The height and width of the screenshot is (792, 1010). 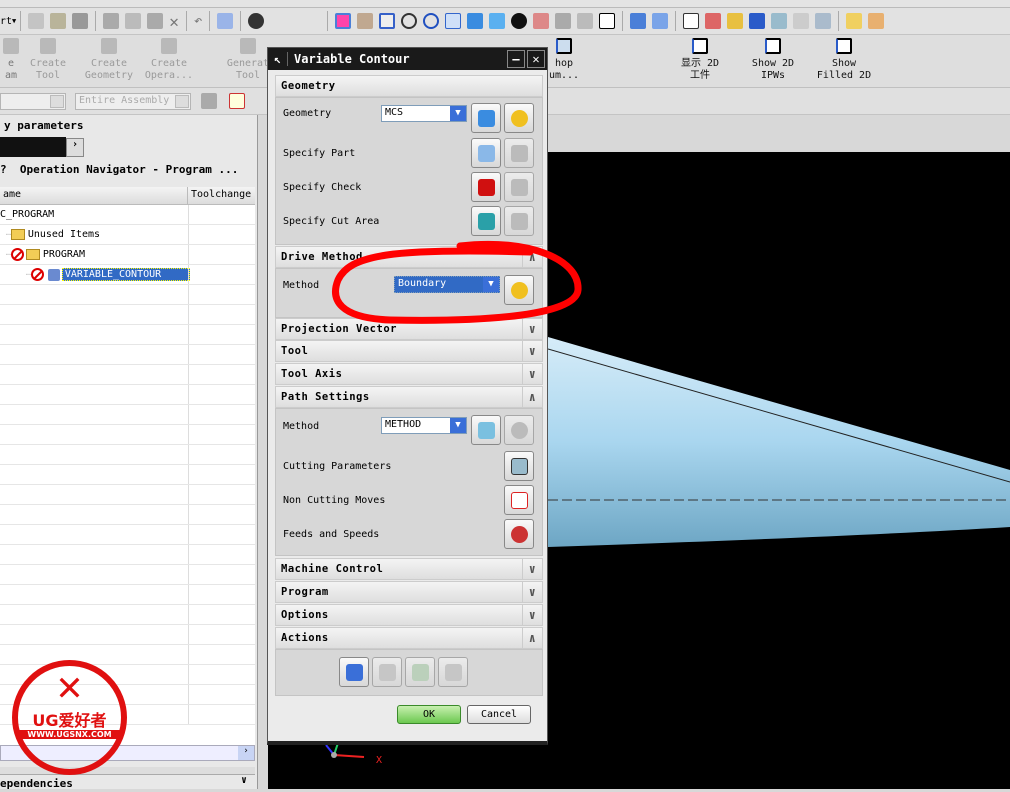 I want to click on solid-icon, so click(x=563, y=21).